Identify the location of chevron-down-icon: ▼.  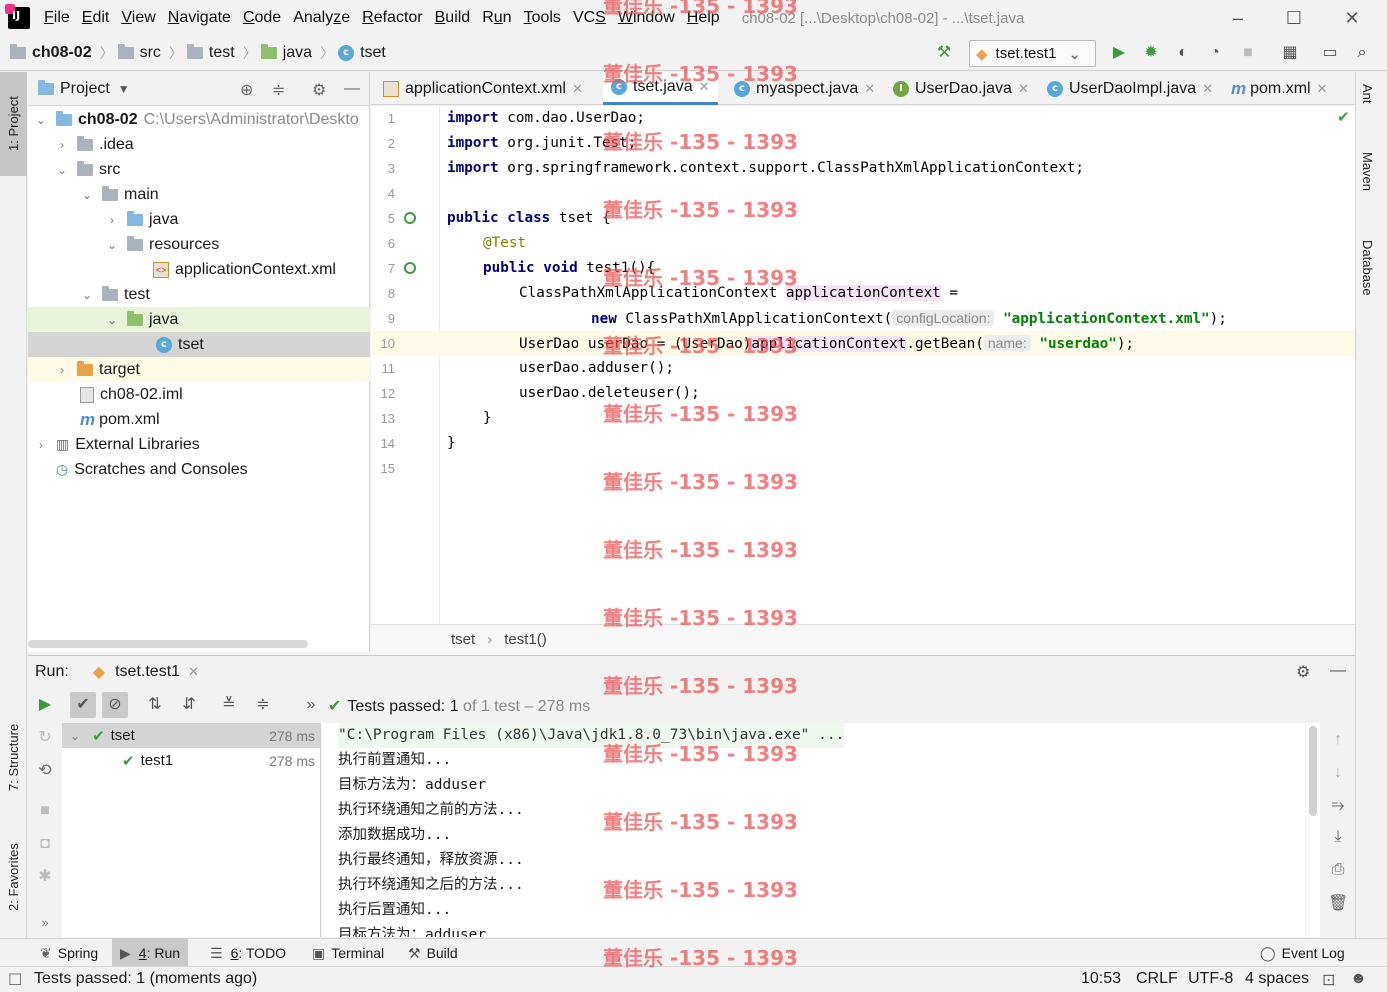
(124, 89).